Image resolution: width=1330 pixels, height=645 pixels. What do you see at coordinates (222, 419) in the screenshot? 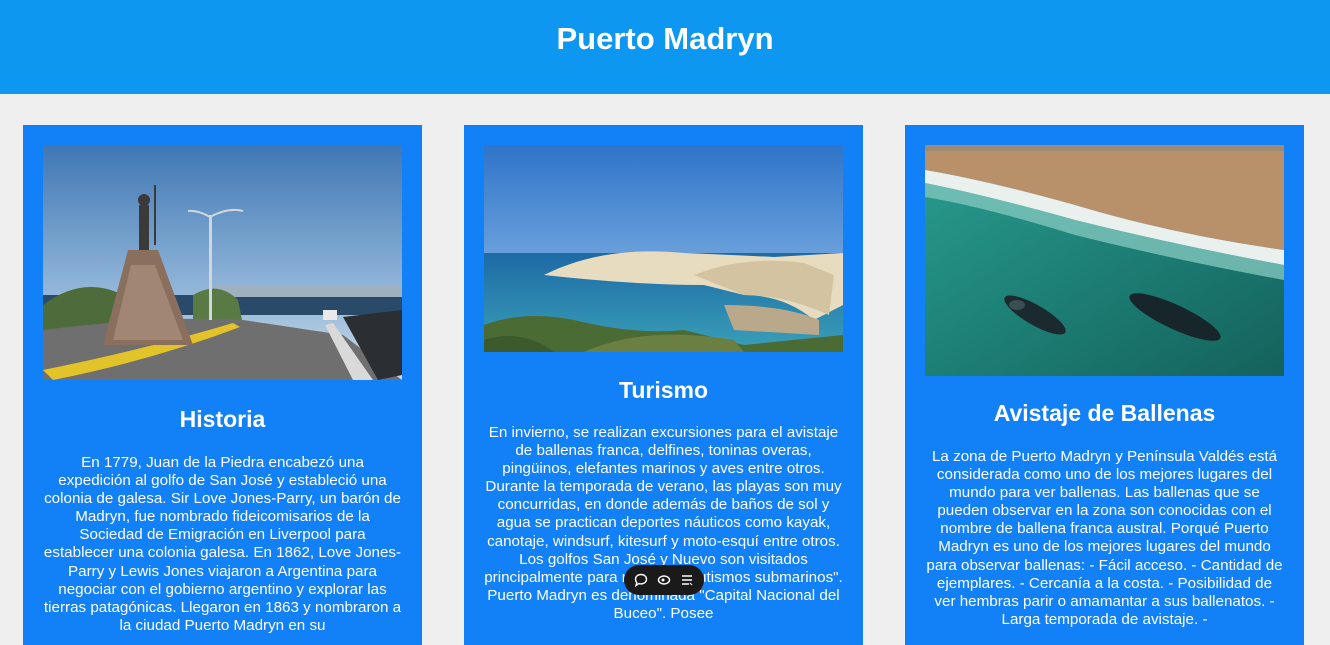
I see `card-title: Historia` at bounding box center [222, 419].